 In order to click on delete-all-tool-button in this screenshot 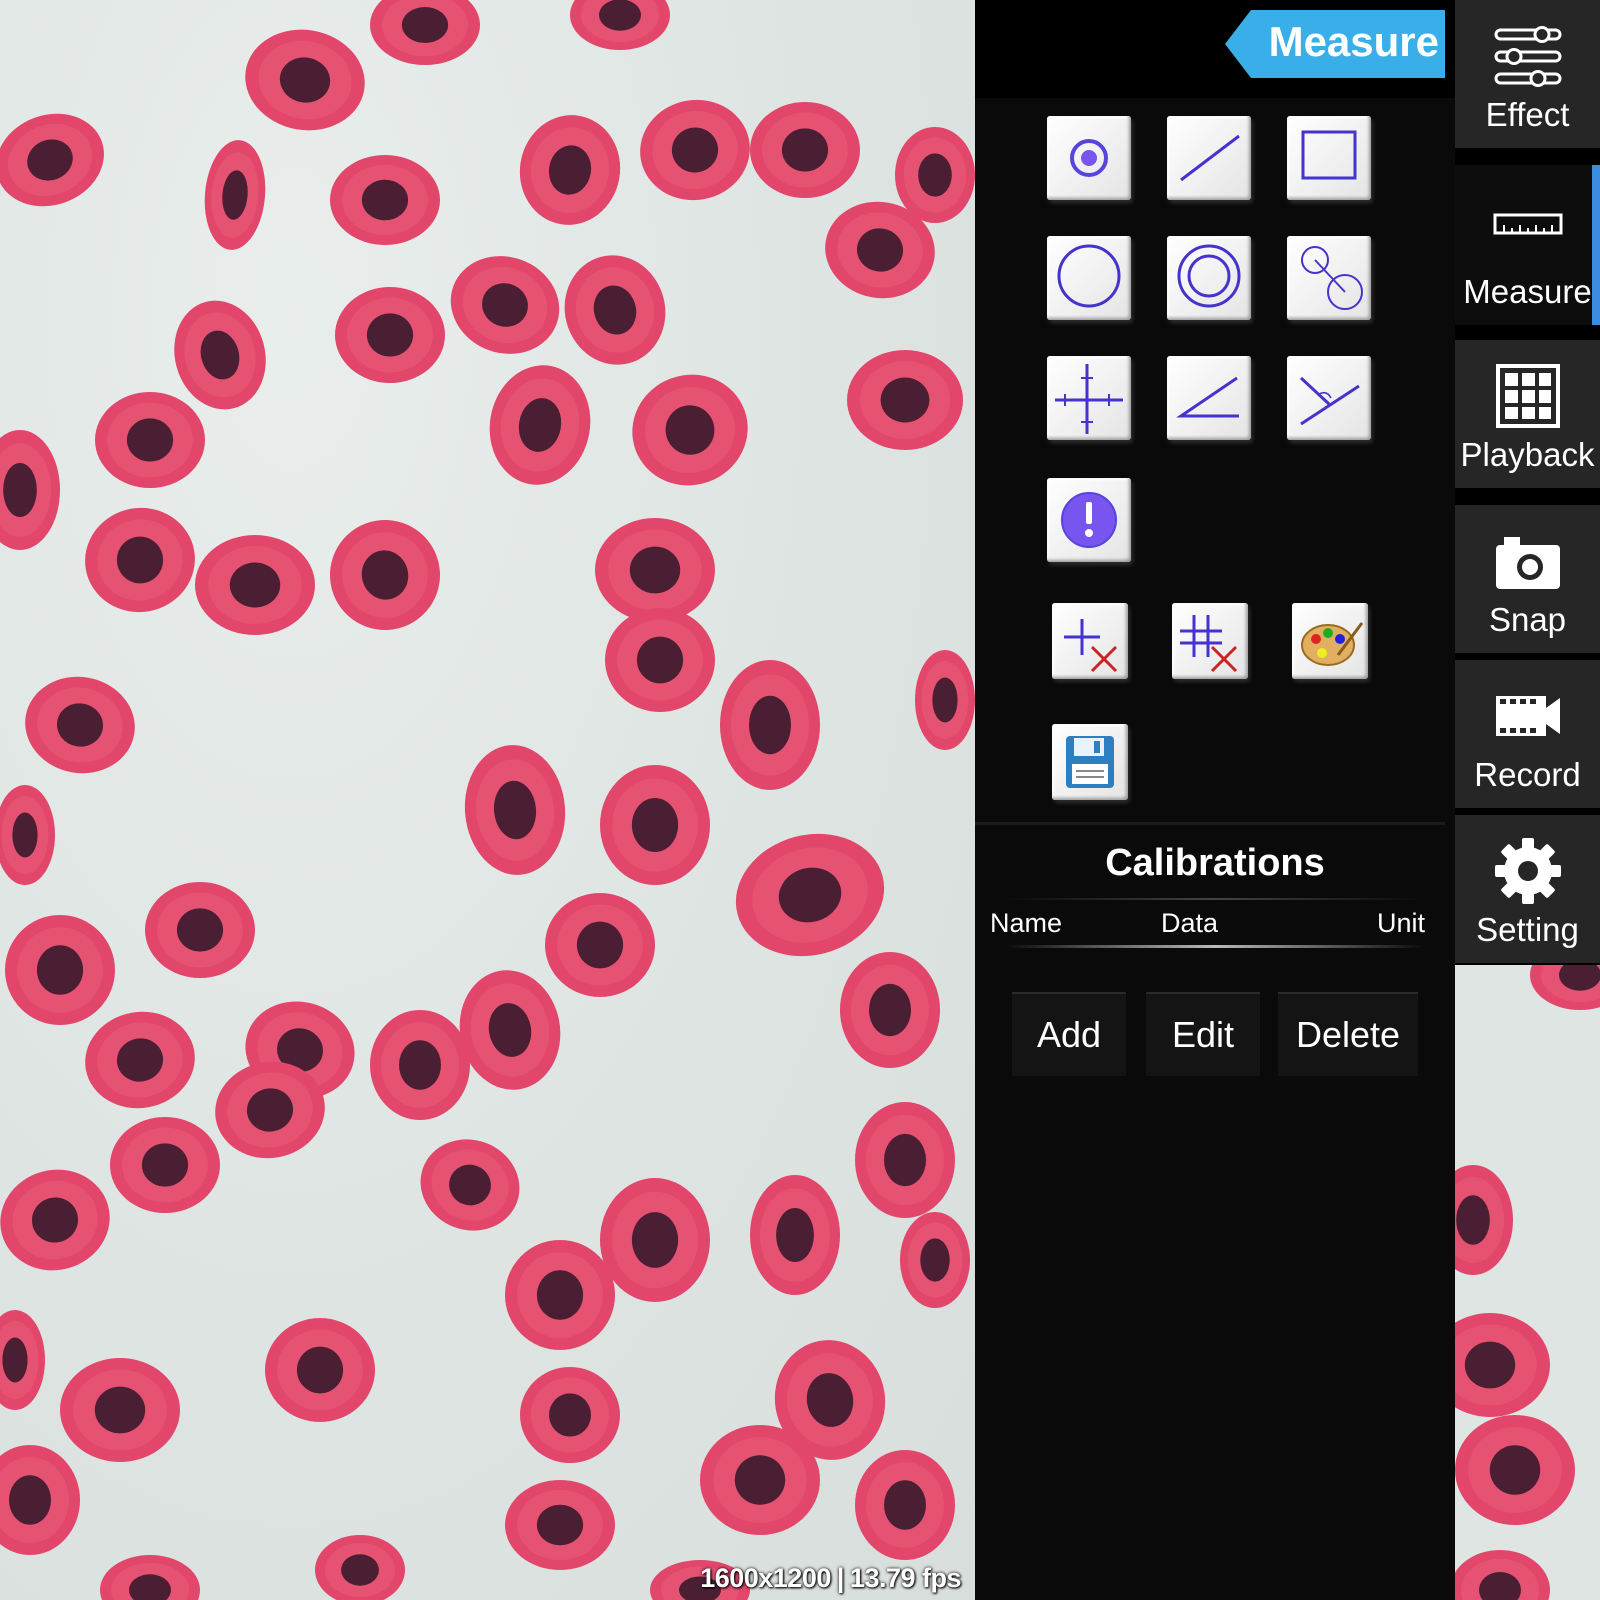, I will do `click(1210, 641)`.